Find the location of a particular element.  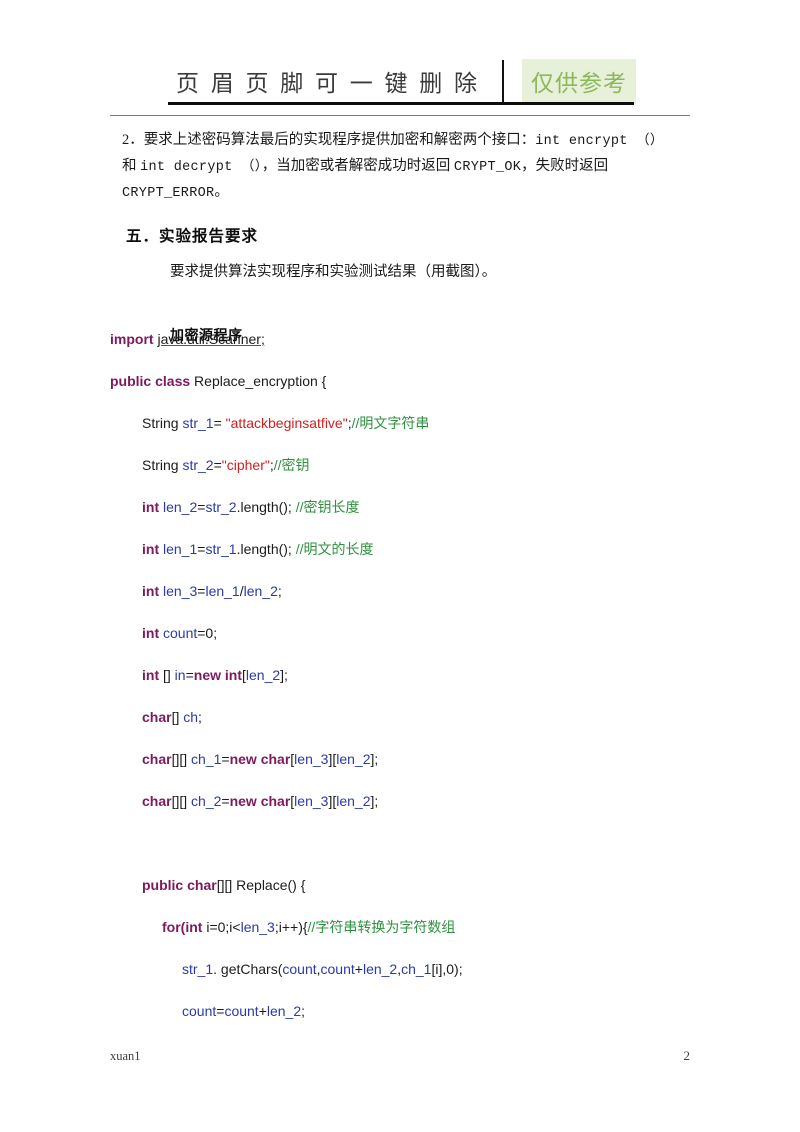

header-watermark-text: 页 眉 页 脚 可 一 键 删 除 is located at coordinates (328, 83).